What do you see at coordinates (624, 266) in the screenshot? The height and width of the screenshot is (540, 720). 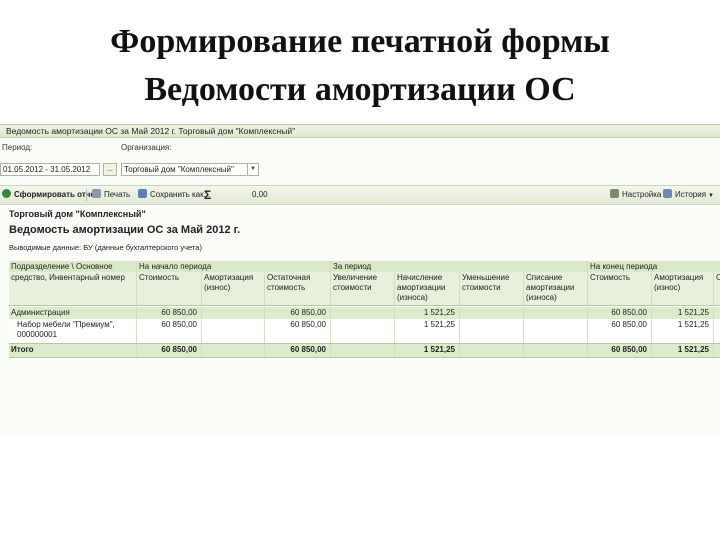 I see `group-header-end: На конец периода` at bounding box center [624, 266].